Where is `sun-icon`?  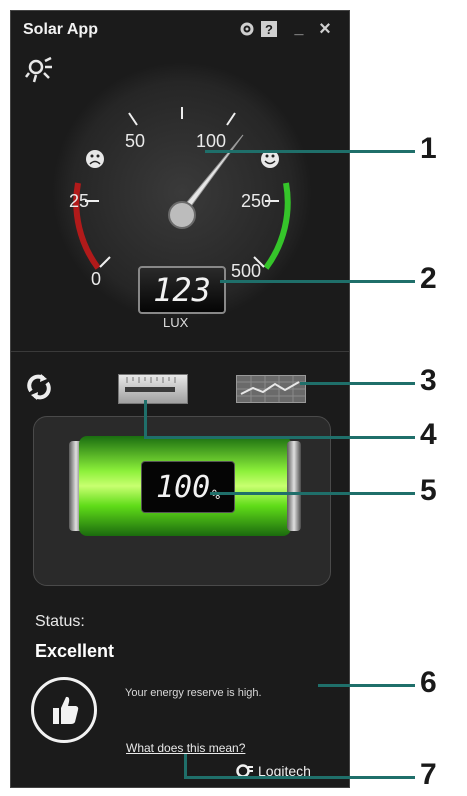
sun-icon is located at coordinates (40, 72).